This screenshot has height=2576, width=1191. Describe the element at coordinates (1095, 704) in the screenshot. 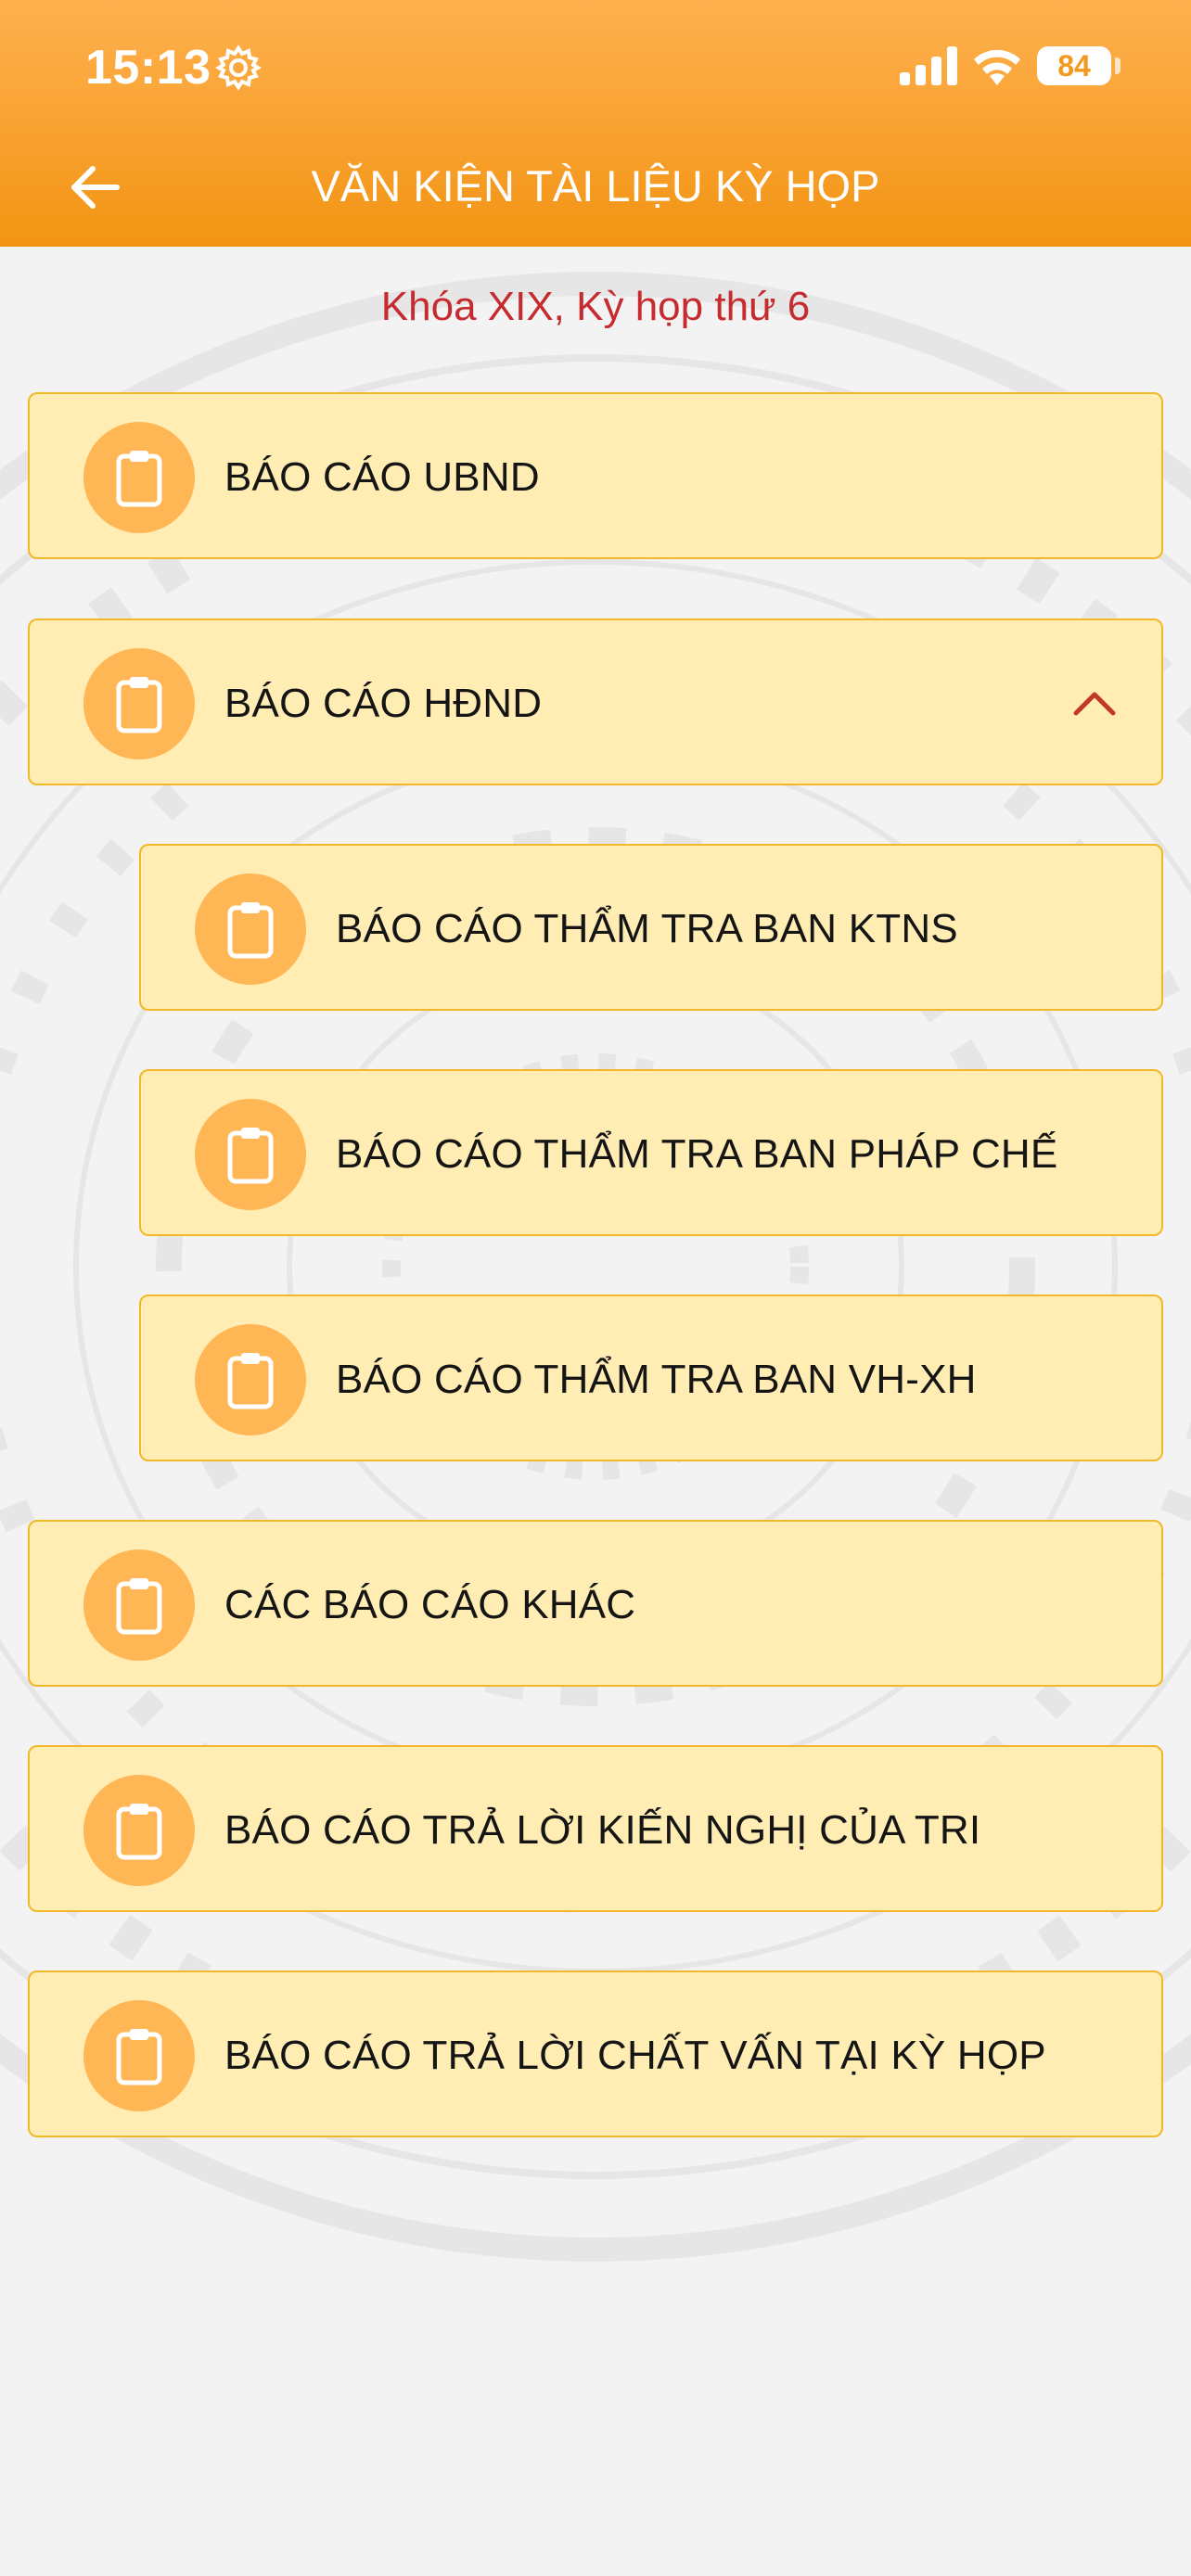

I see `chevron-up-icon` at that location.